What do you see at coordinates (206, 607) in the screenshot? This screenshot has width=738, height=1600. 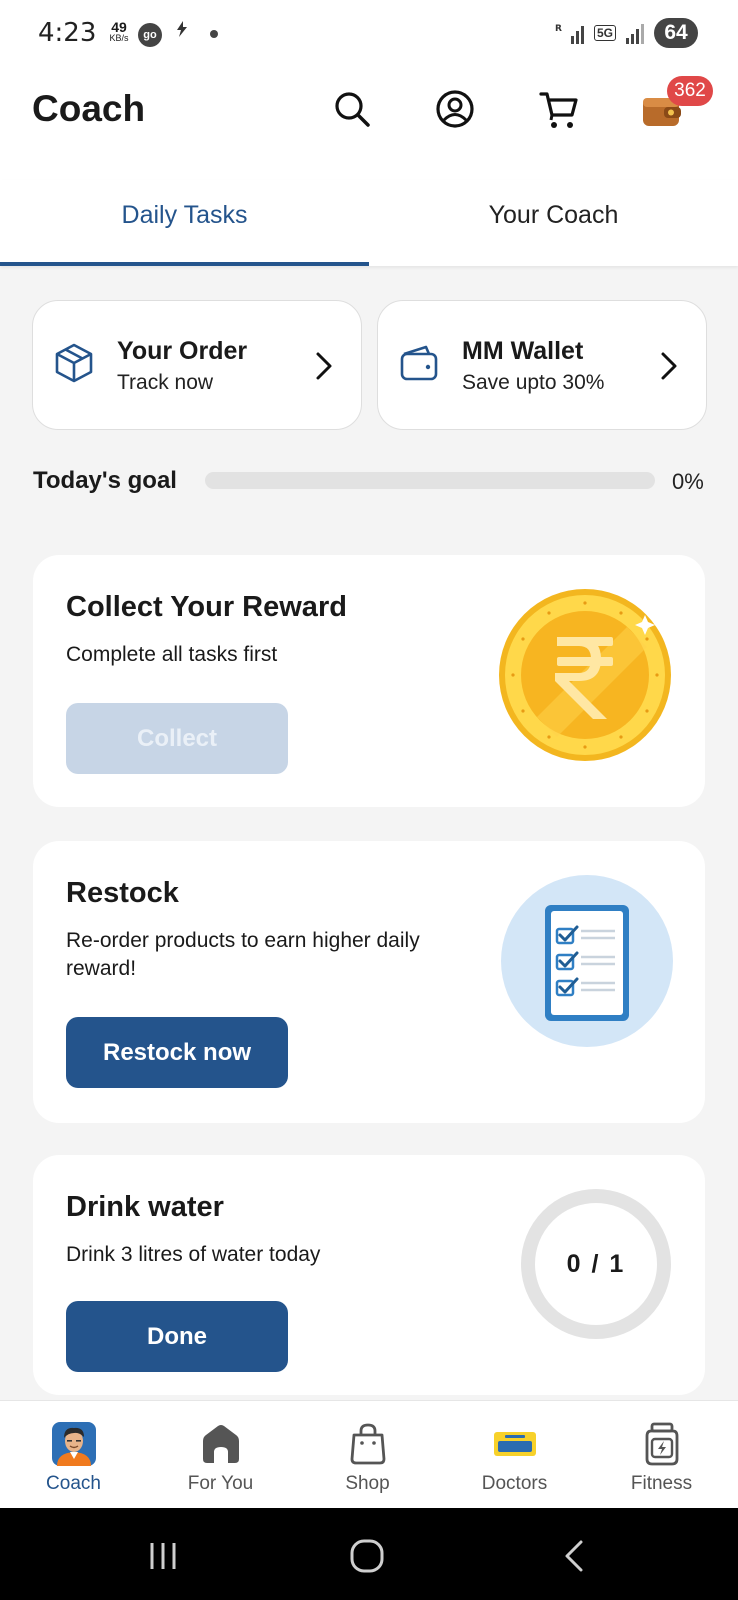 I see `collect-reward-title: Collect Your Reward` at bounding box center [206, 607].